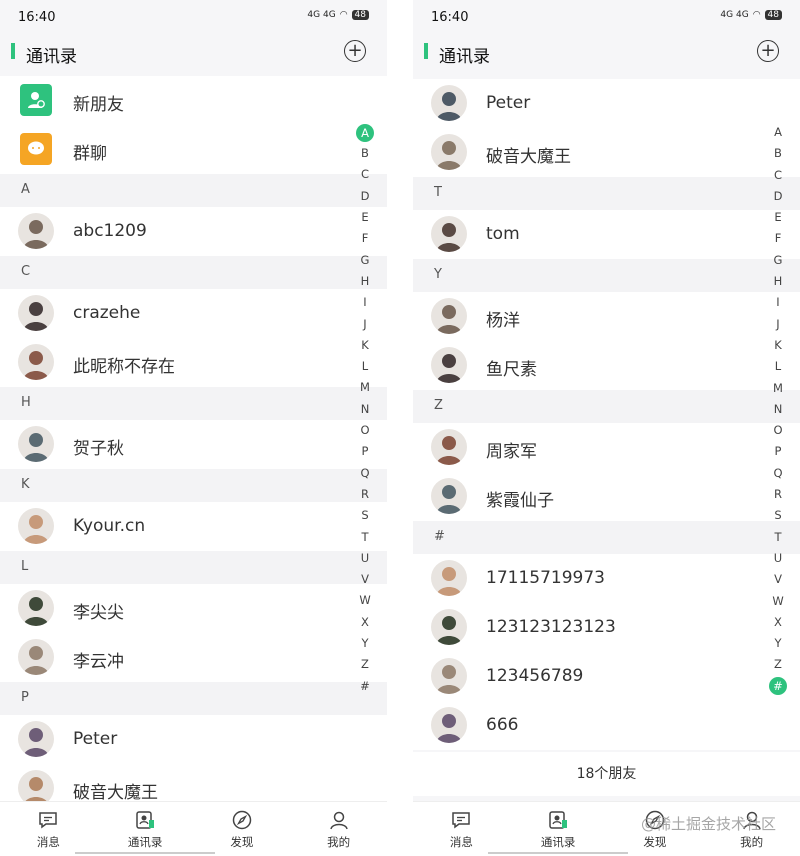 The width and height of the screenshot is (800, 856). I want to click on section-header: T, so click(606, 193).